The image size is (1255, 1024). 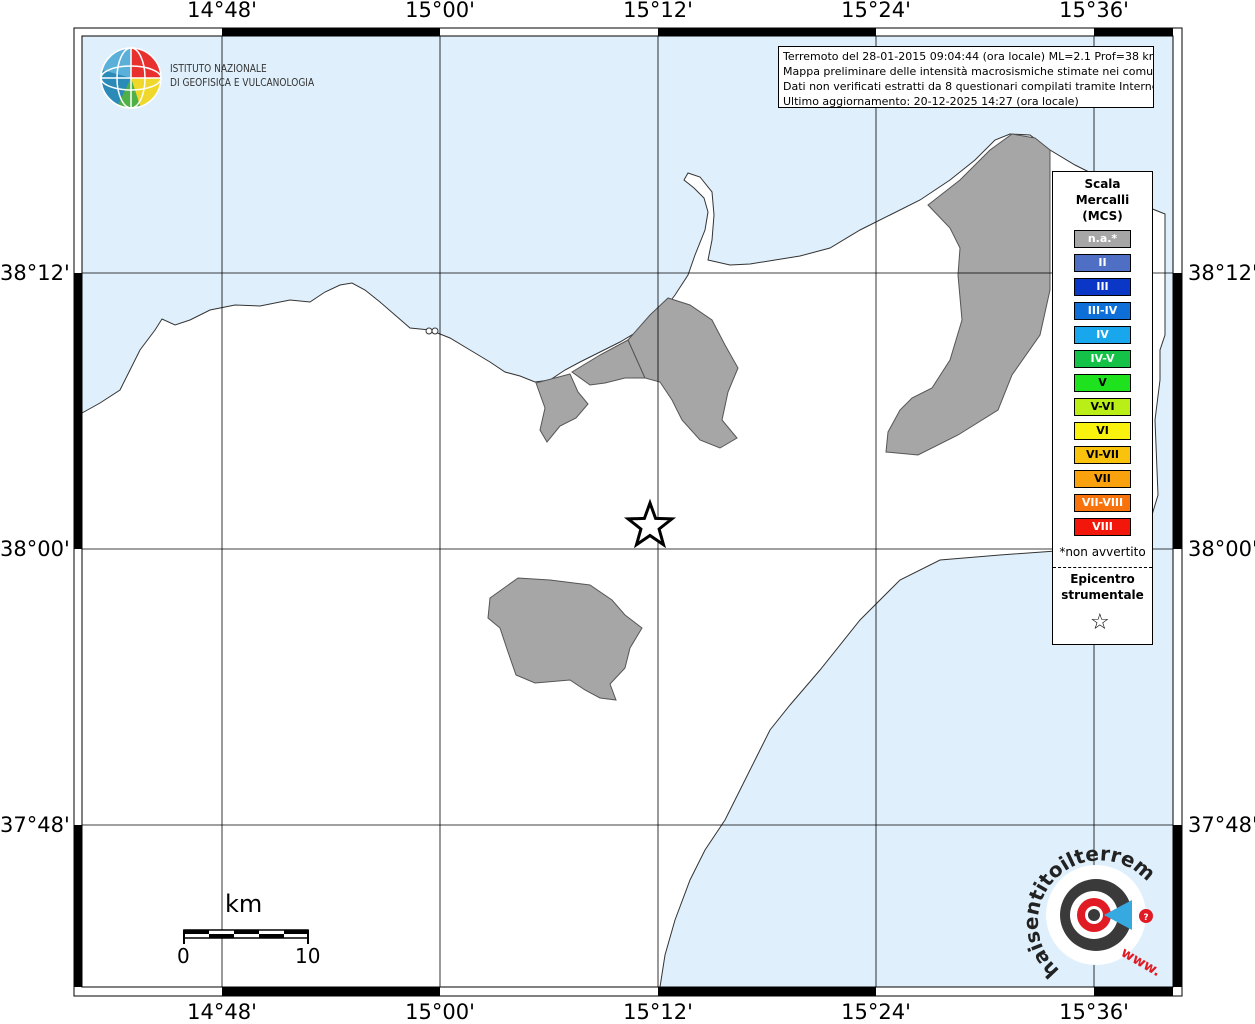 I want to click on legend-title: Scala Mercalli (MCS), so click(x=1102, y=200).